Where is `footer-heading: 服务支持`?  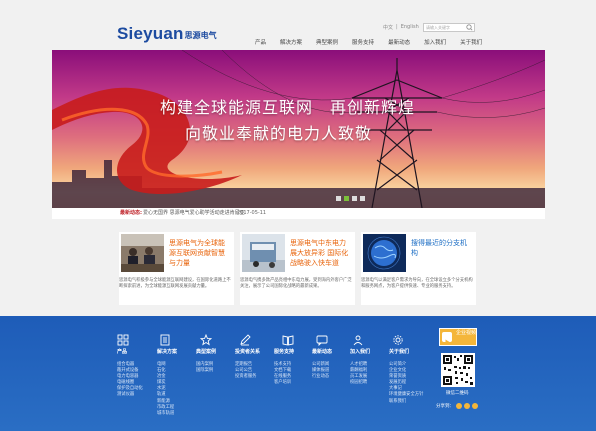
footer-heading: 服务支持 is located at coordinates (284, 351).